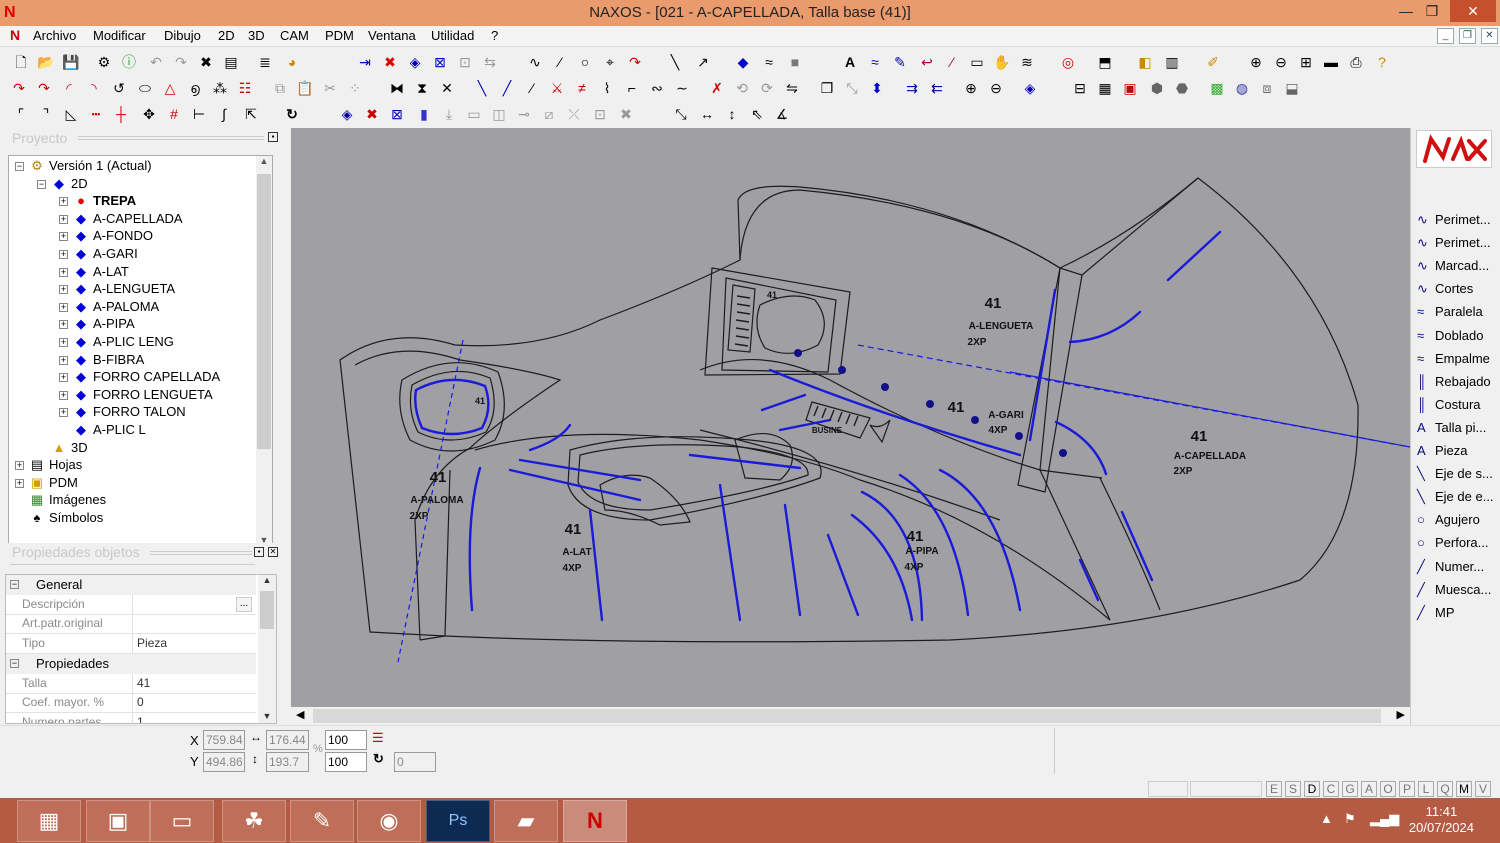 This screenshot has height=843, width=1500. I want to click on menu-dibujo: Dibujo, so click(182, 35).